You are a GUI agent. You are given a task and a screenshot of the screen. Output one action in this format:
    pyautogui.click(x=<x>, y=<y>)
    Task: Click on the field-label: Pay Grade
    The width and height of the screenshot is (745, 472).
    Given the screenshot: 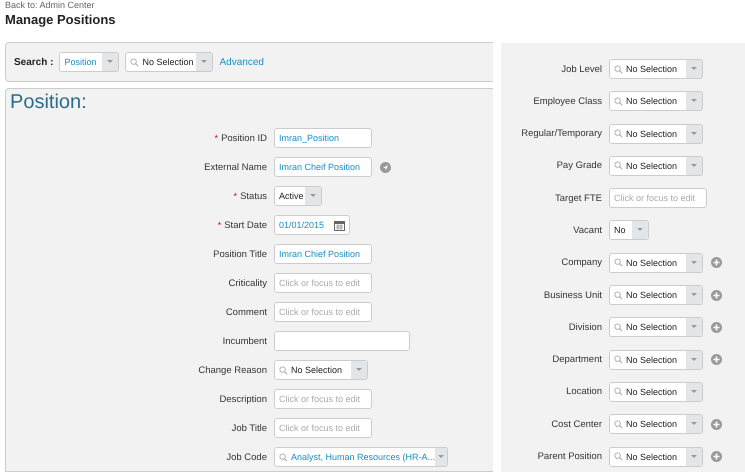 What is the action you would take?
    pyautogui.click(x=579, y=166)
    